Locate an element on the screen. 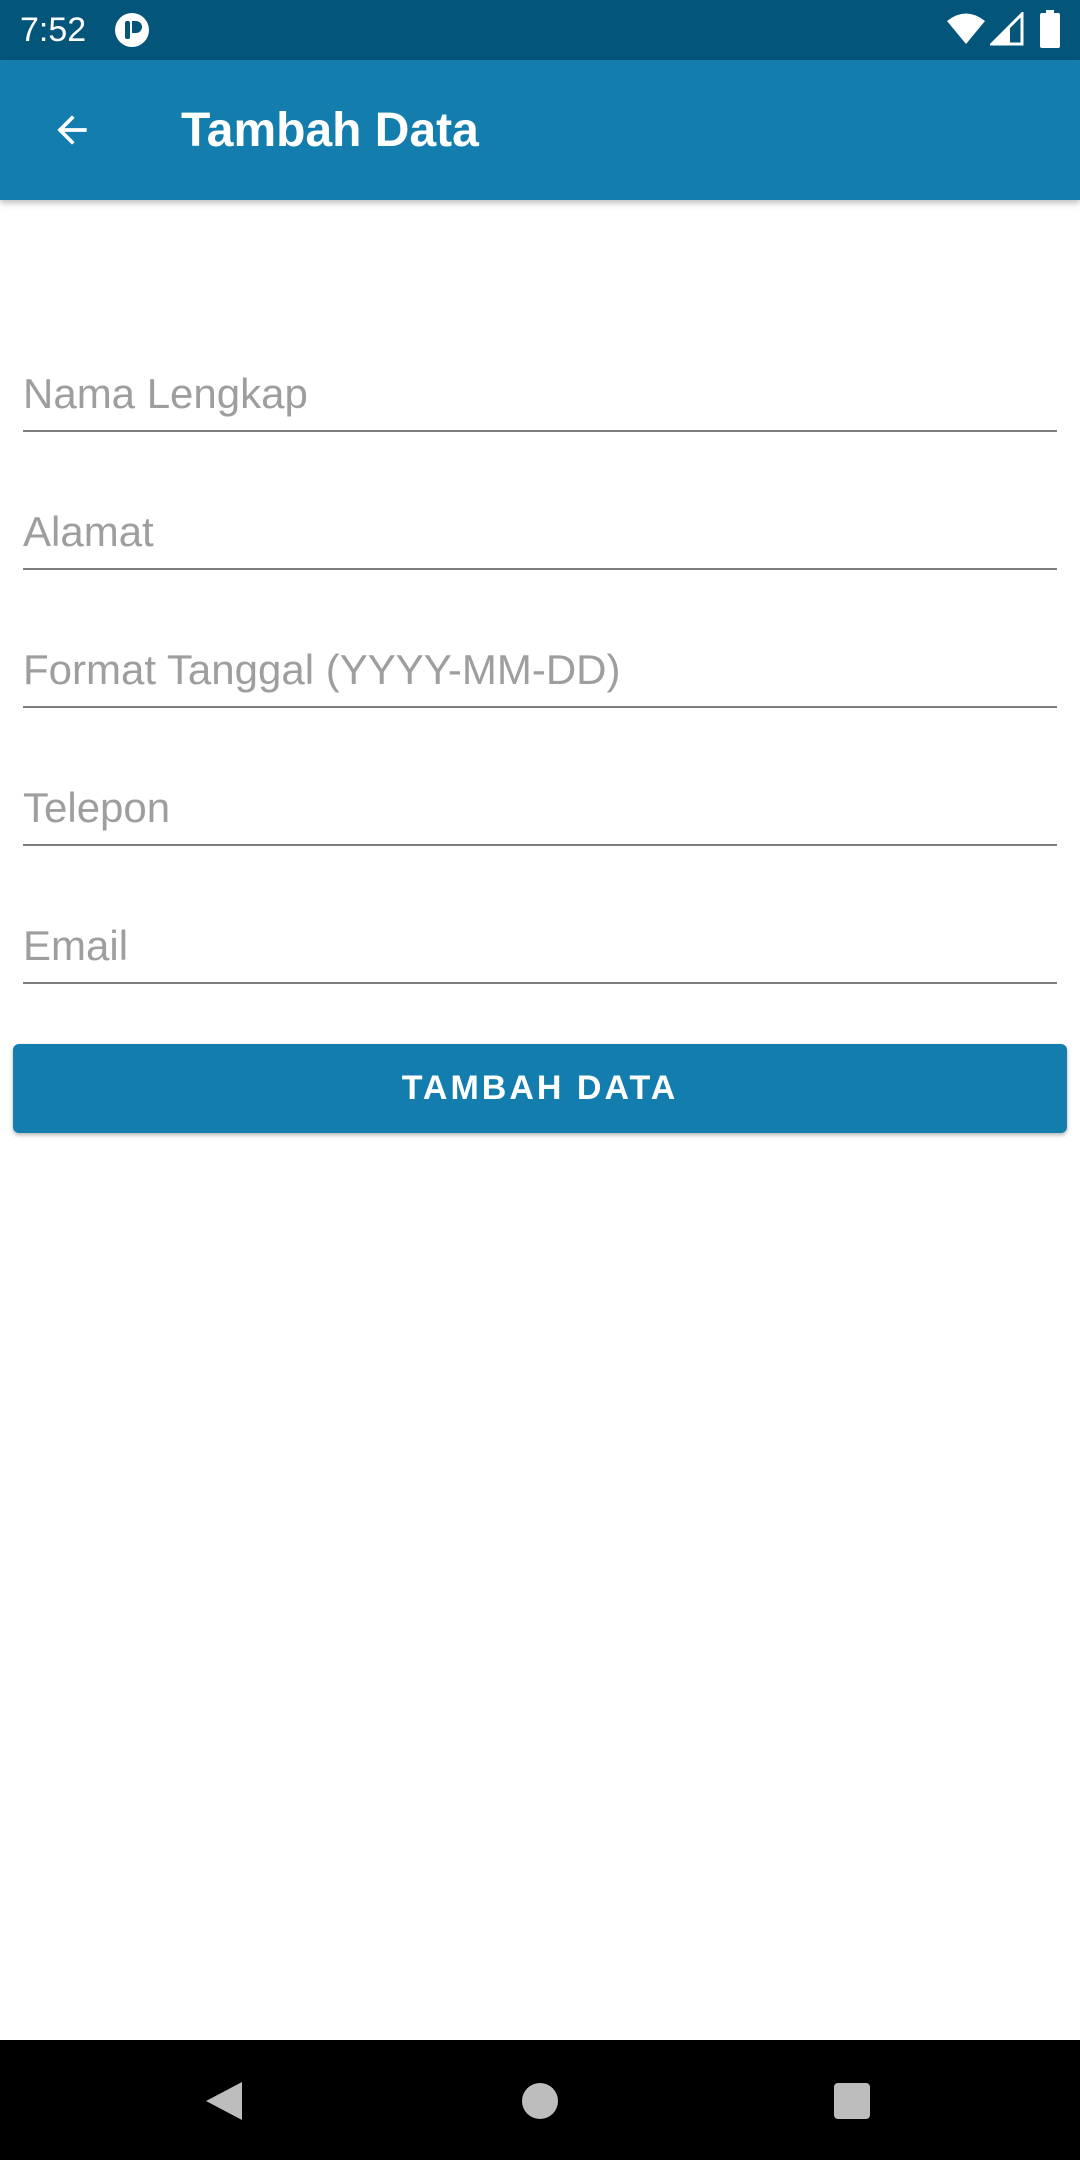 The height and width of the screenshot is (2160, 1080). telepon-input is located at coordinates (540, 808).